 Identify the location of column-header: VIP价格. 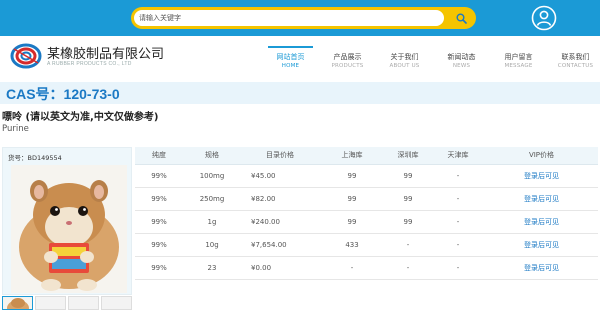
(541, 156).